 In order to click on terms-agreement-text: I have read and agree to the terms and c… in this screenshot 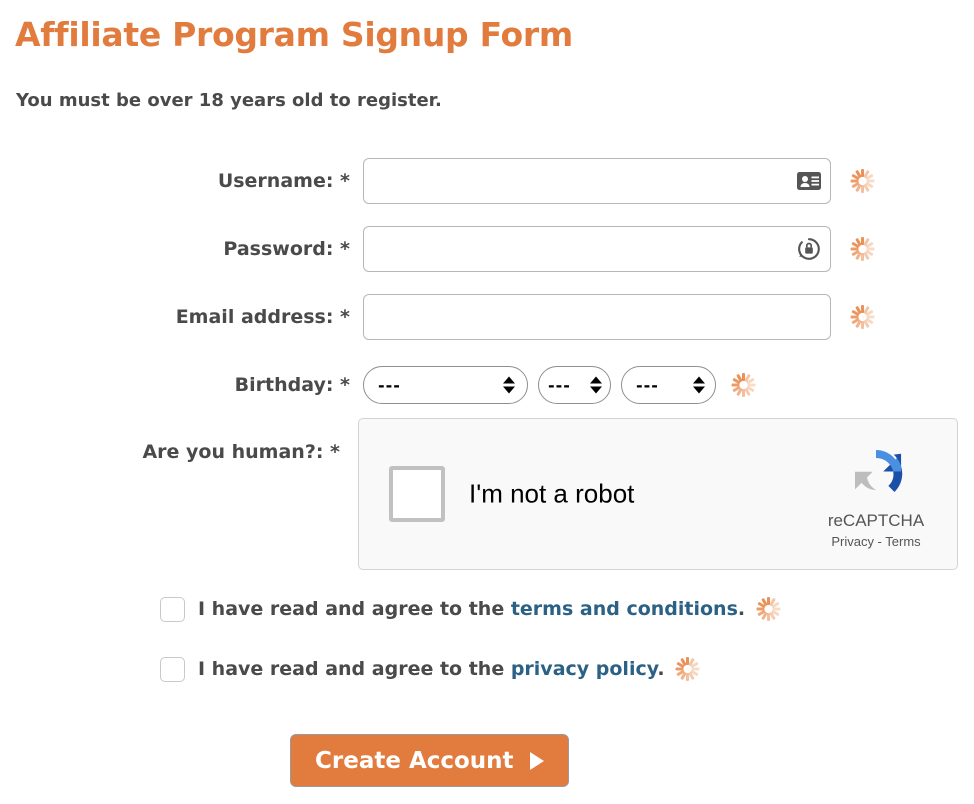, I will do `click(471, 609)`.